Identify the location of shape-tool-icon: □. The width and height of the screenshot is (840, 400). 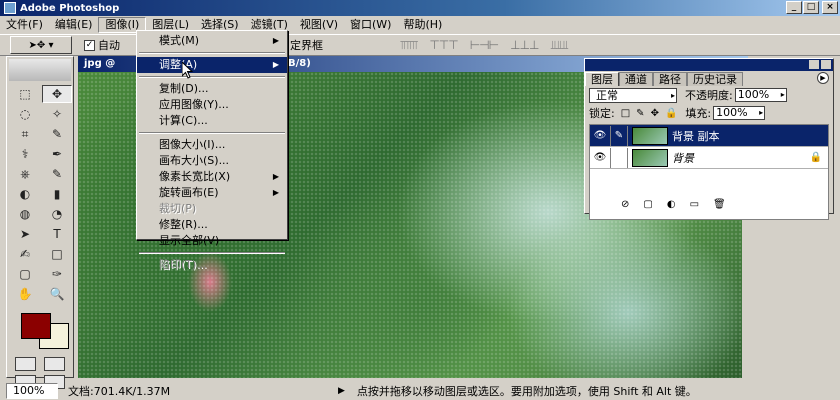
(57, 254).